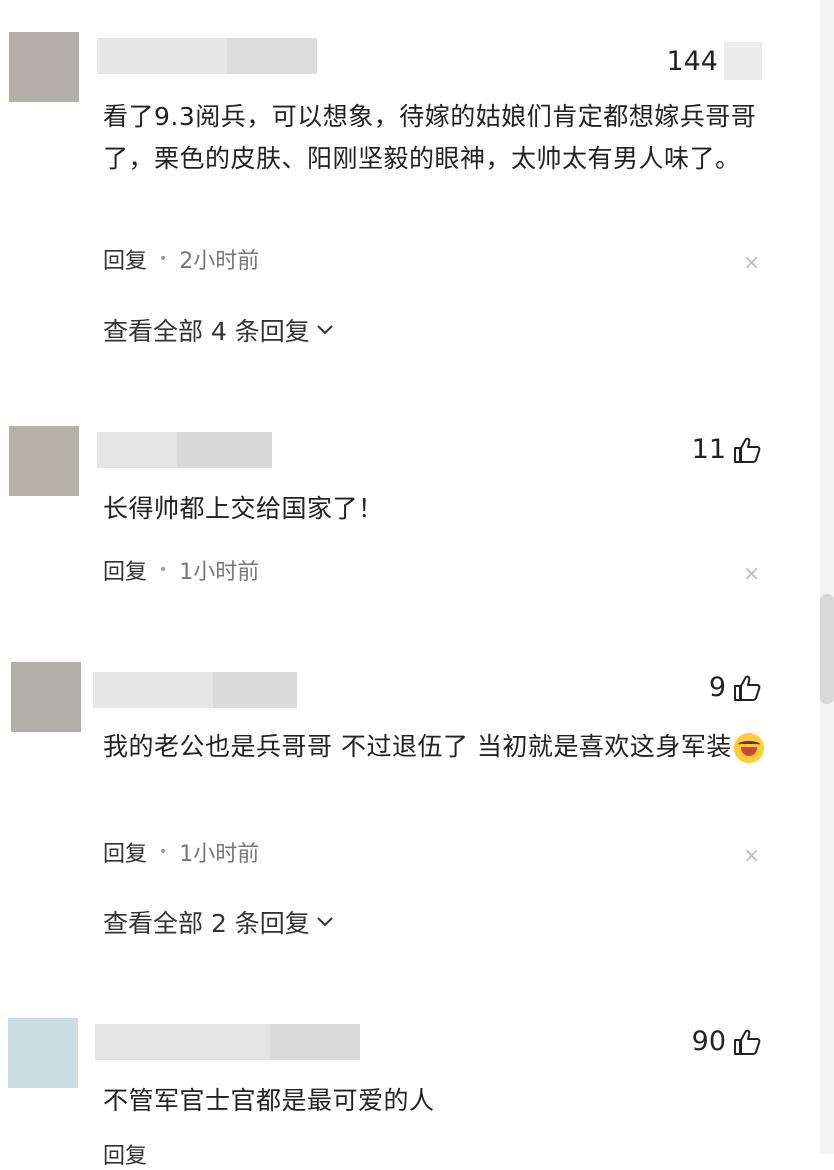  I want to click on comment-meta: 回复, so click(125, 1154).